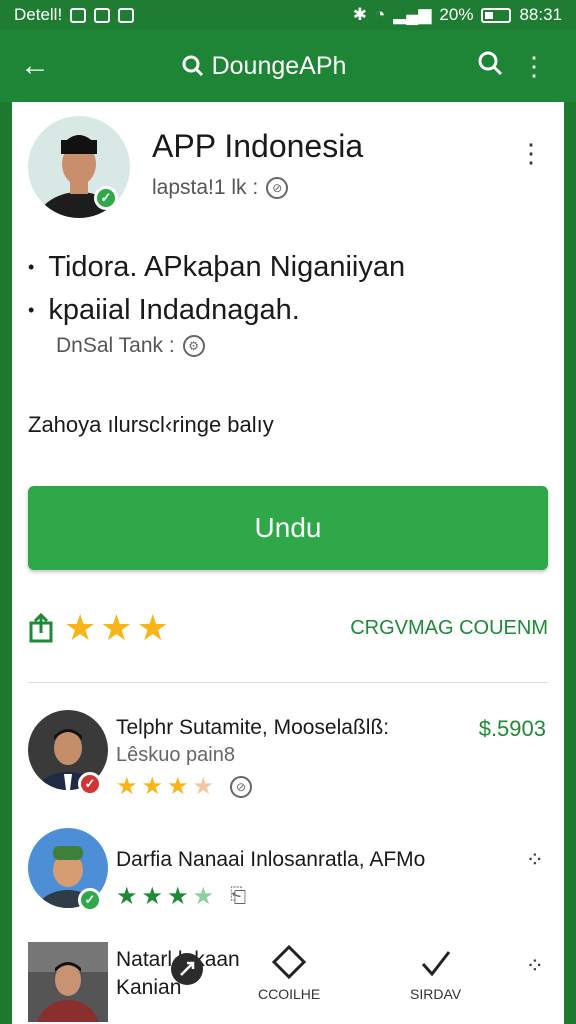  What do you see at coordinates (205, 187) in the screenshot?
I see `app-subtitle-text: lapsta!1 lk :` at bounding box center [205, 187].